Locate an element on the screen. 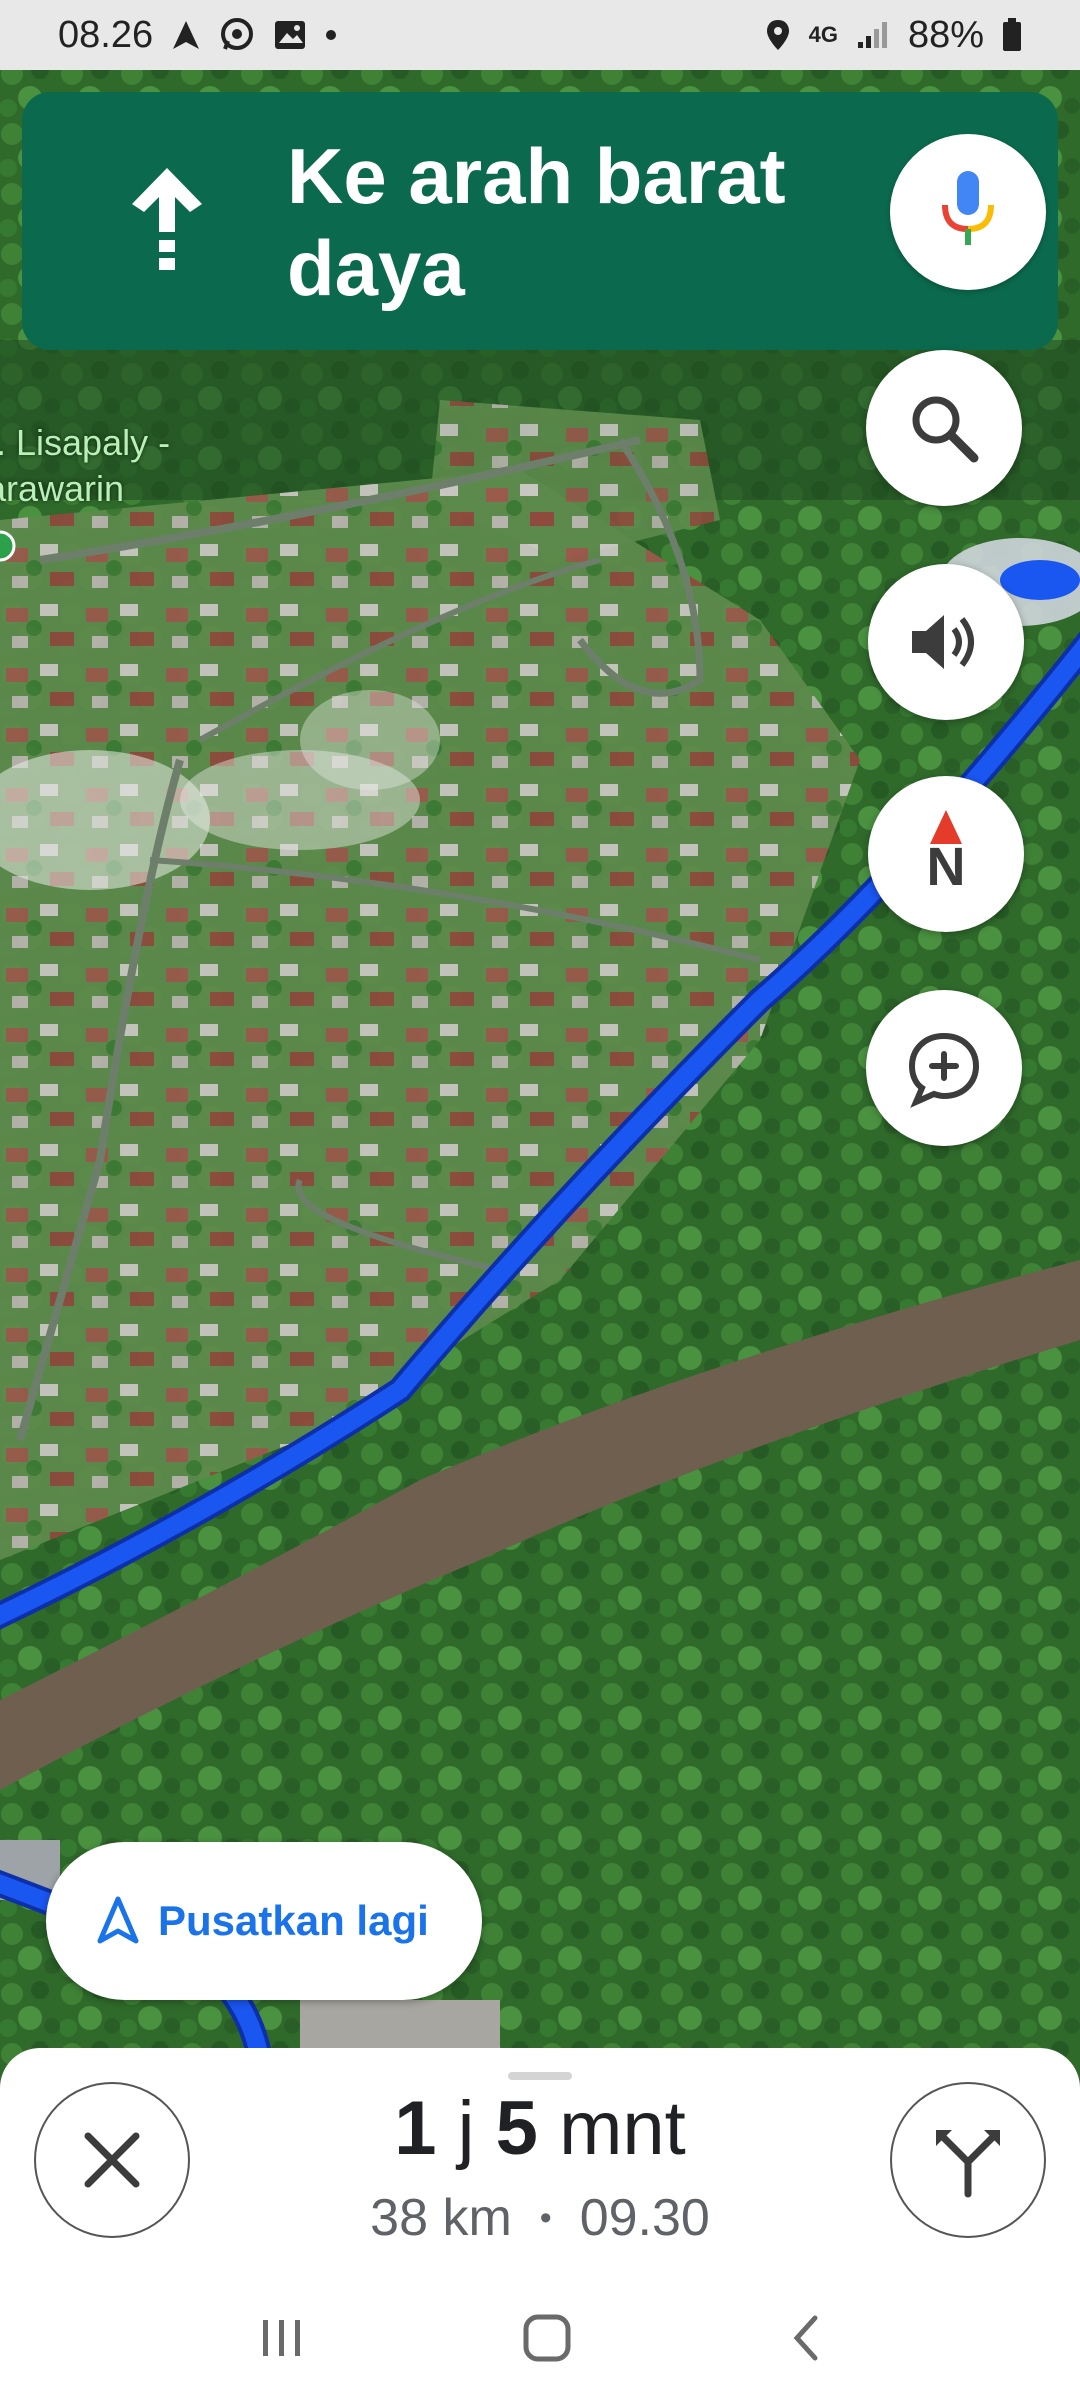 This screenshot has height=2408, width=1080. straight-arrow-icon is located at coordinates (167, 219).